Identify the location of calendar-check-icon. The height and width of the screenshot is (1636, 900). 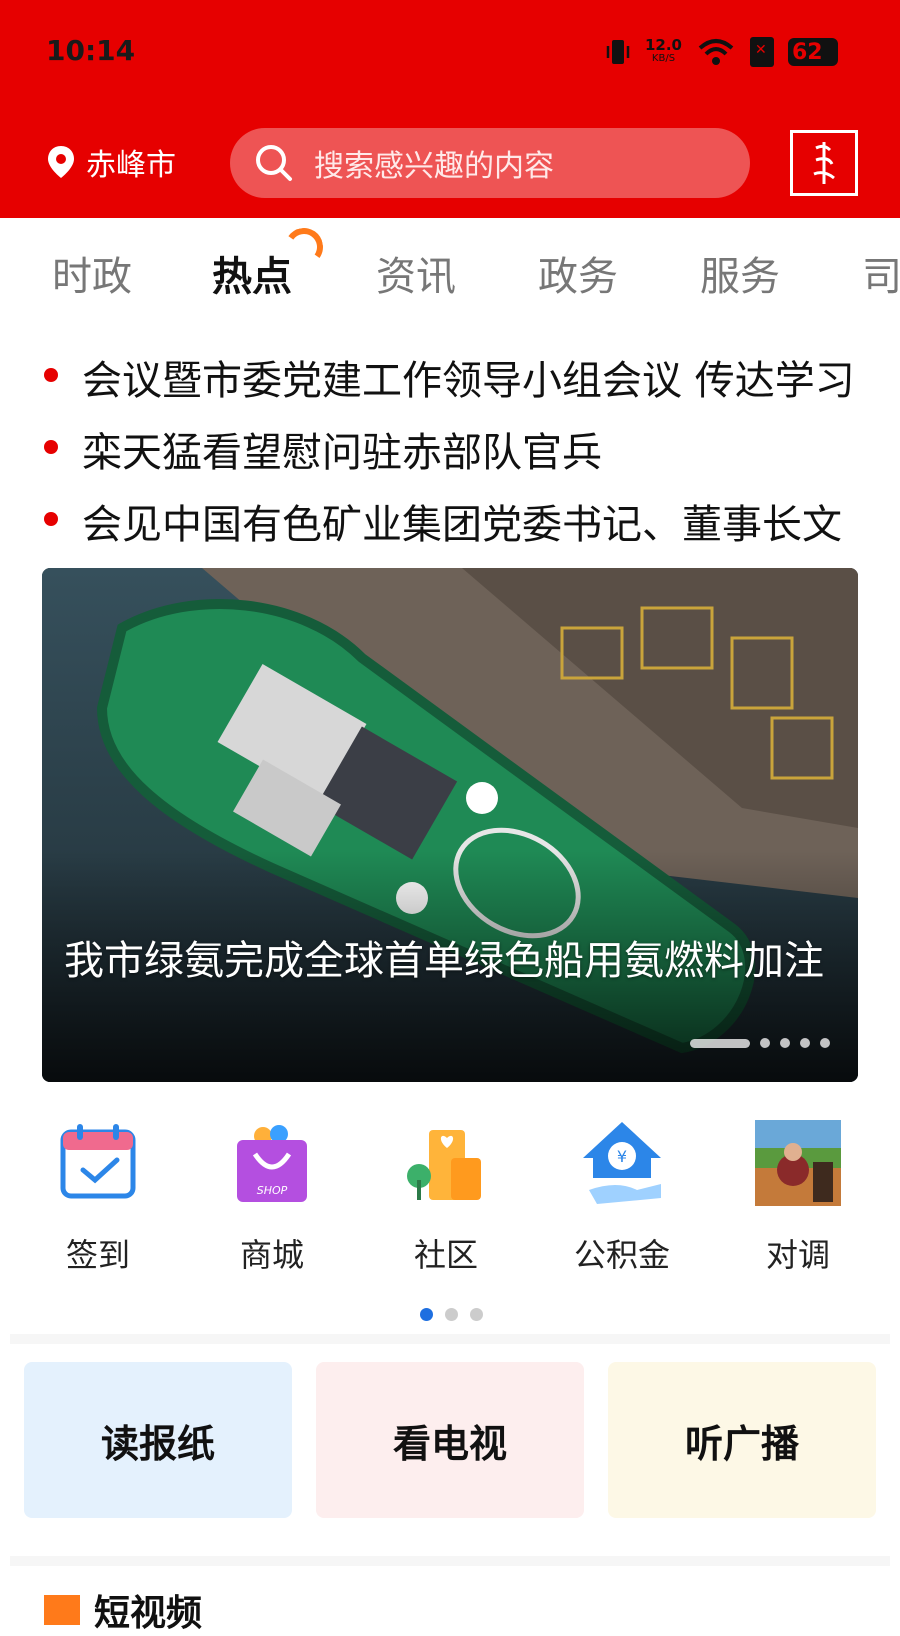
(98, 1161).